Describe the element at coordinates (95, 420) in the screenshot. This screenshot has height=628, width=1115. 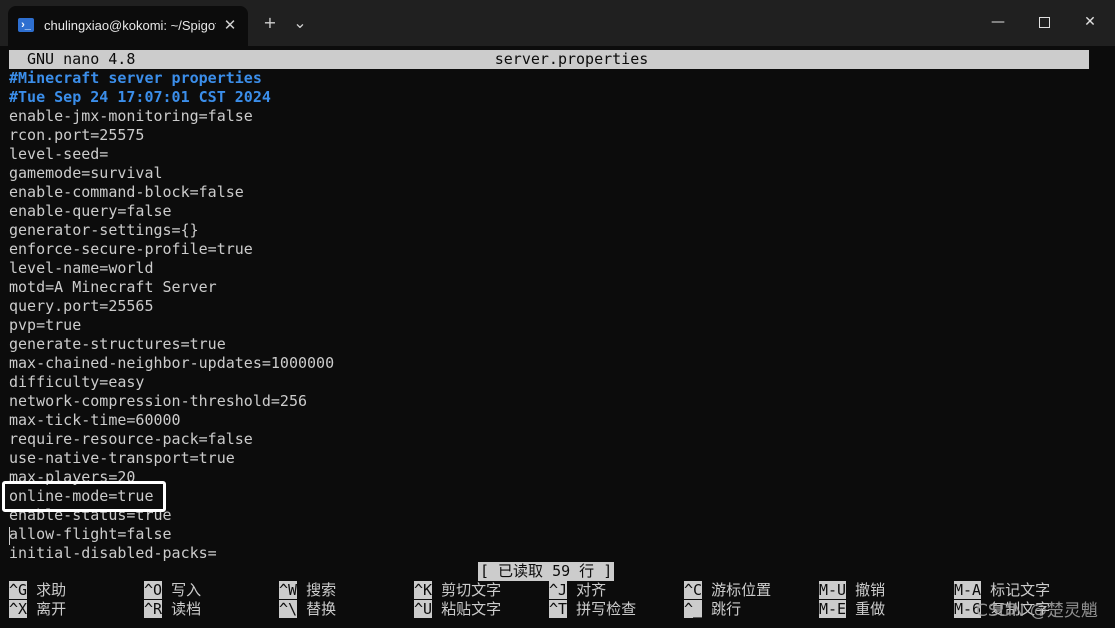
I see `file-line: max-tick-time=60000` at that location.